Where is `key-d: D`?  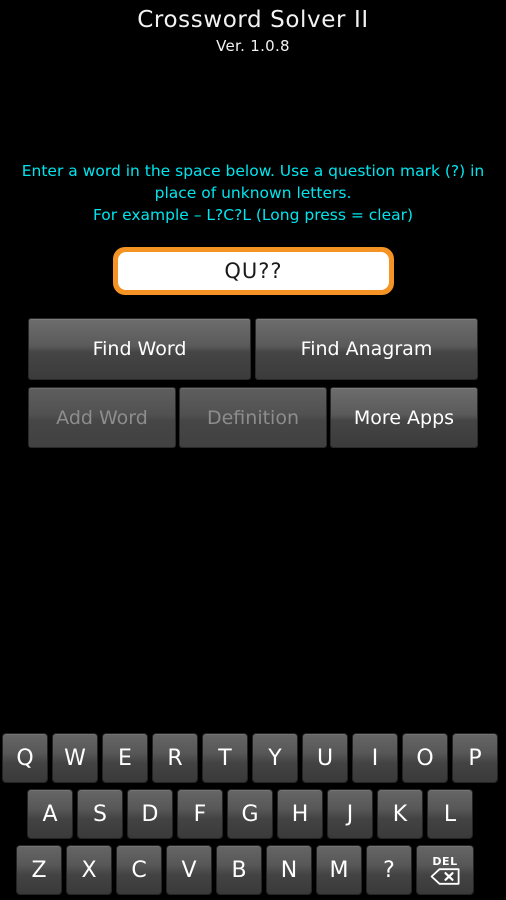
key-d: D is located at coordinates (150, 814).